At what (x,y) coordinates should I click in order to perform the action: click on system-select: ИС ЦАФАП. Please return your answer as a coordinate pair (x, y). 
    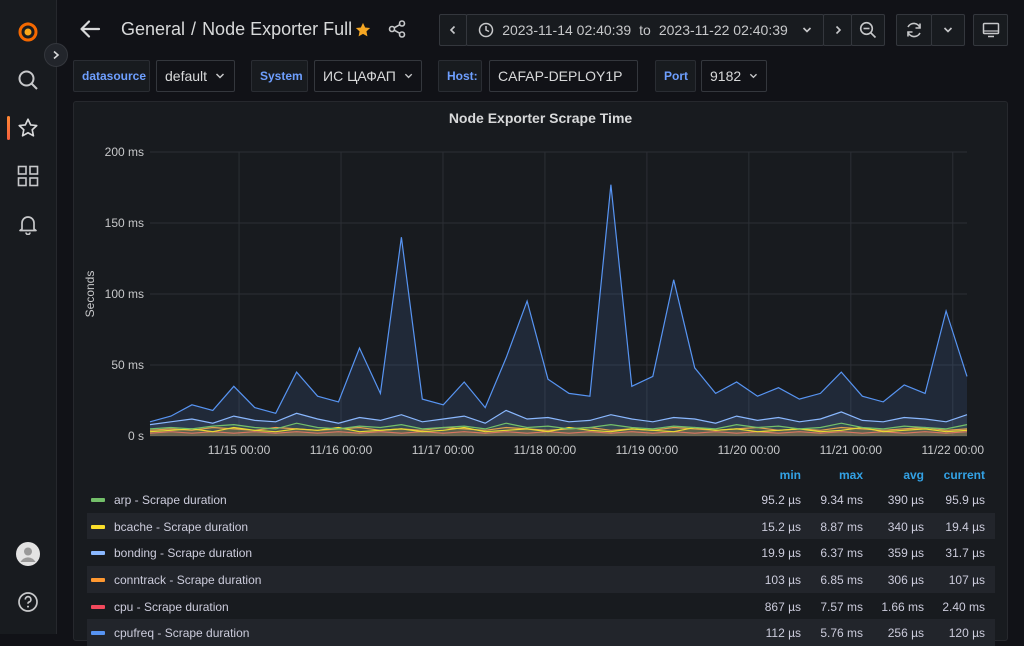
    Looking at the image, I should click on (368, 76).